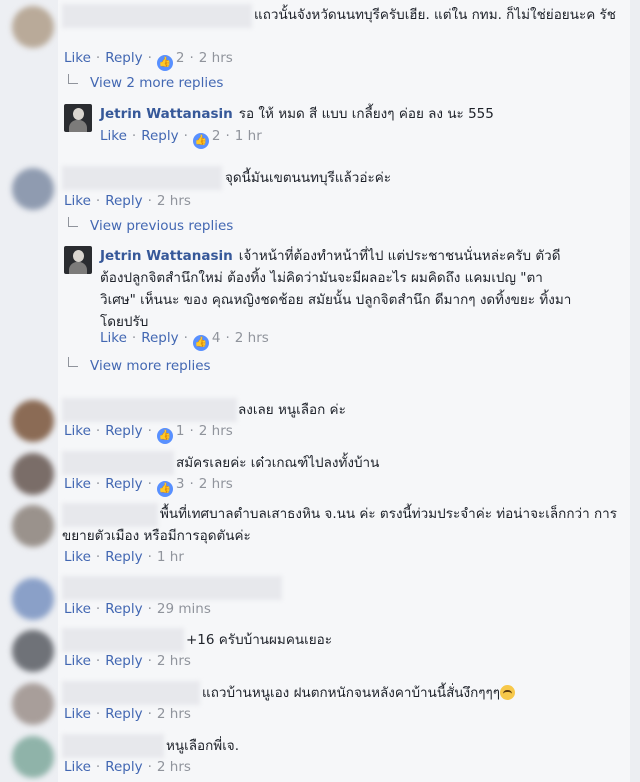  What do you see at coordinates (172, 588) in the screenshot?
I see `commenter-name-redacted` at bounding box center [172, 588].